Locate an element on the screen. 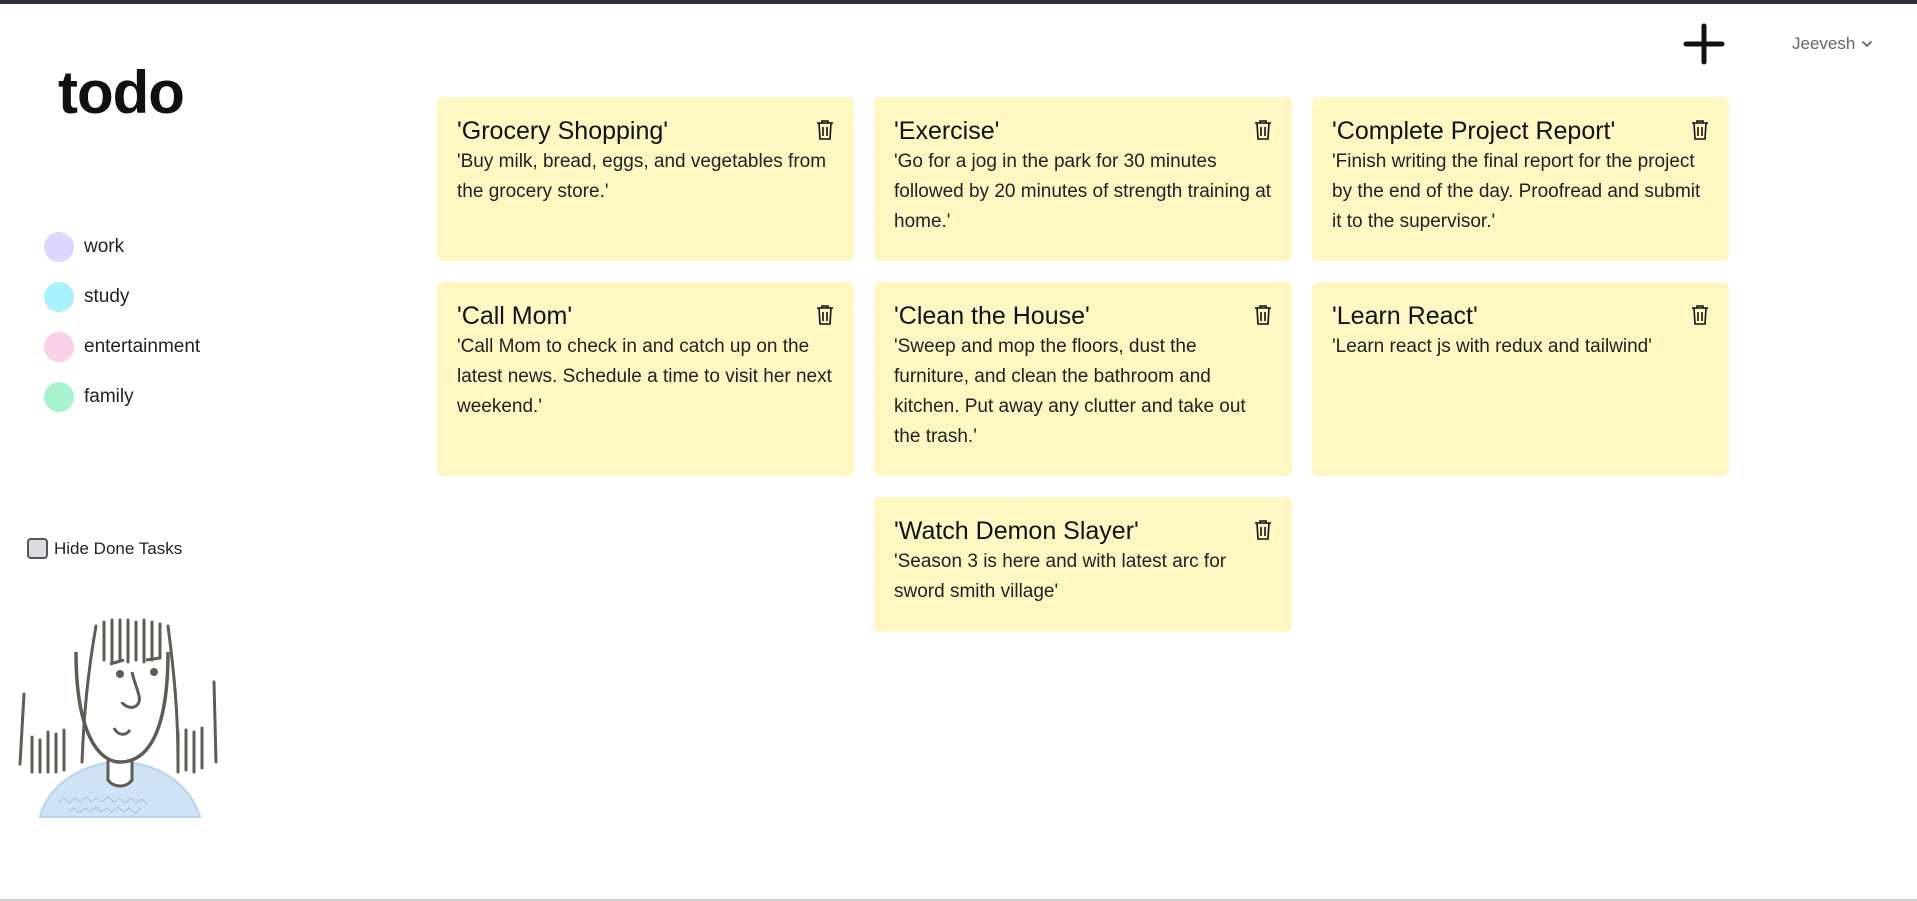 The height and width of the screenshot is (901, 1917). category-item-study: study is located at coordinates (122, 297).